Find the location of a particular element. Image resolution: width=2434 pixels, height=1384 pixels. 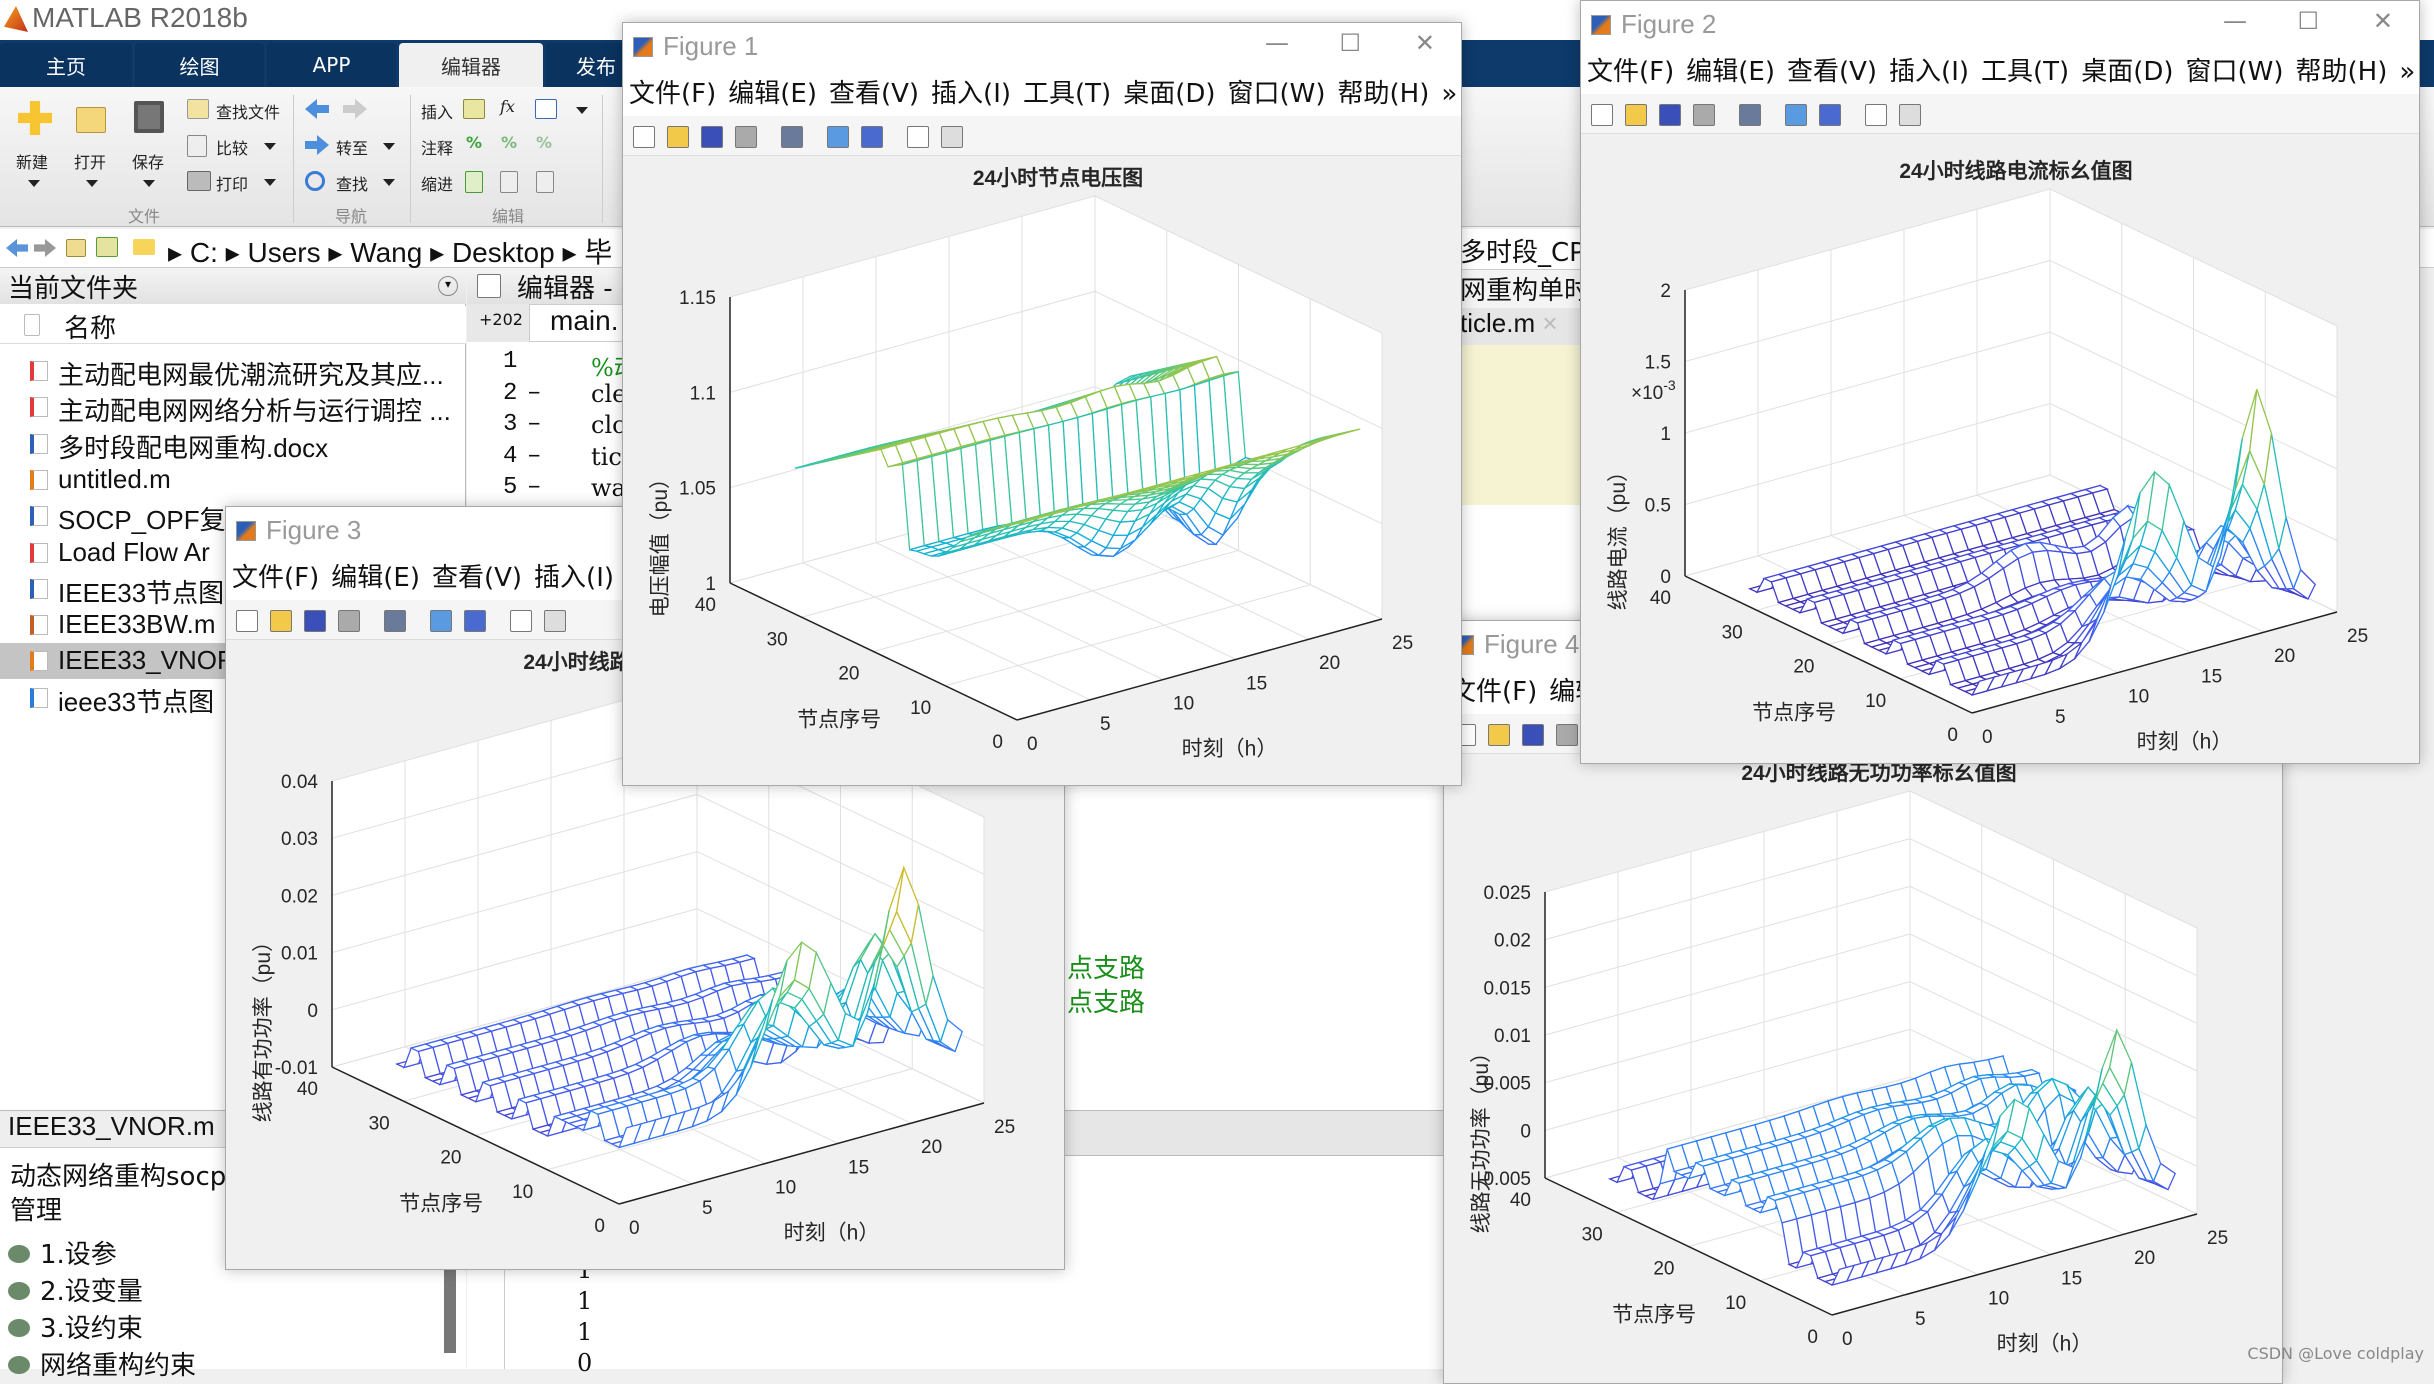

tab-home: 主页 is located at coordinates (66, 65).